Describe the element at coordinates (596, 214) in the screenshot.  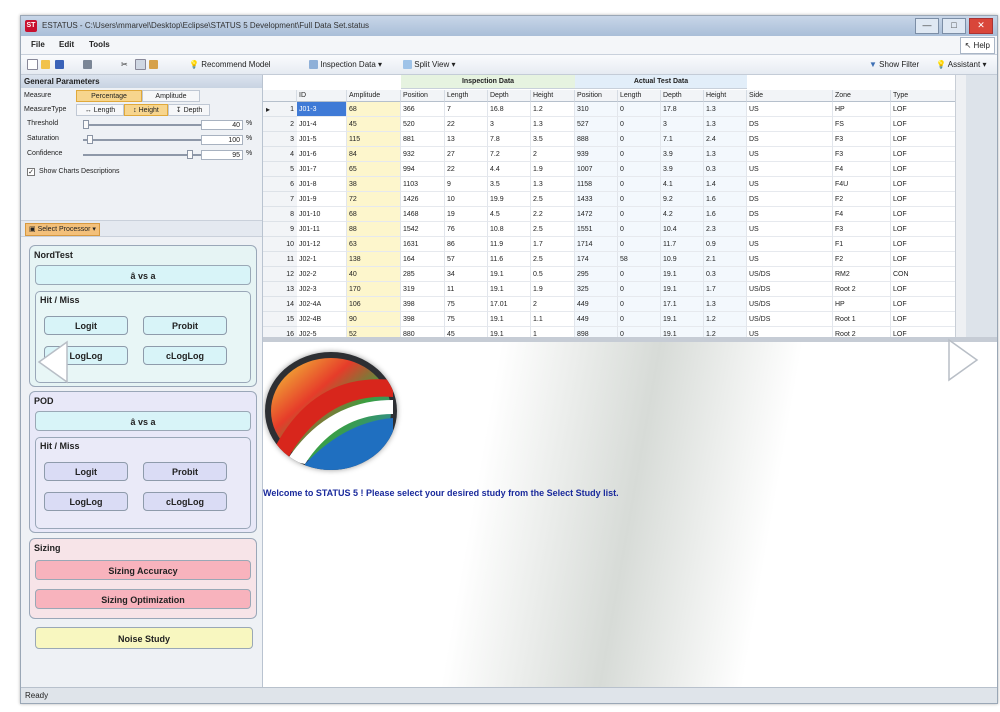
I see `table-cell-actual-position: 1472` at that location.